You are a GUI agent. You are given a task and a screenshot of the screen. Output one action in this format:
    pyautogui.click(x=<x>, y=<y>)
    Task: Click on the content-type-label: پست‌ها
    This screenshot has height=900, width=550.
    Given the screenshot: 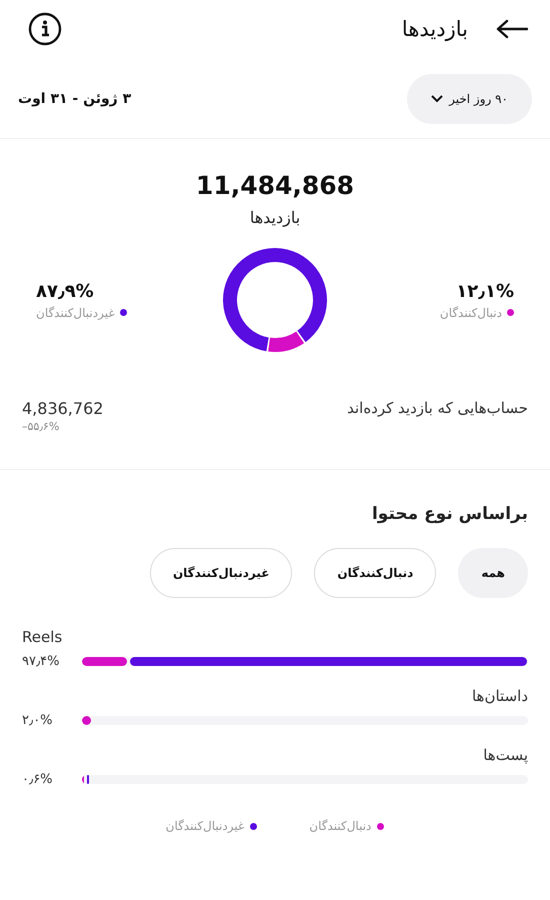 What is the action you would take?
    pyautogui.click(x=505, y=755)
    